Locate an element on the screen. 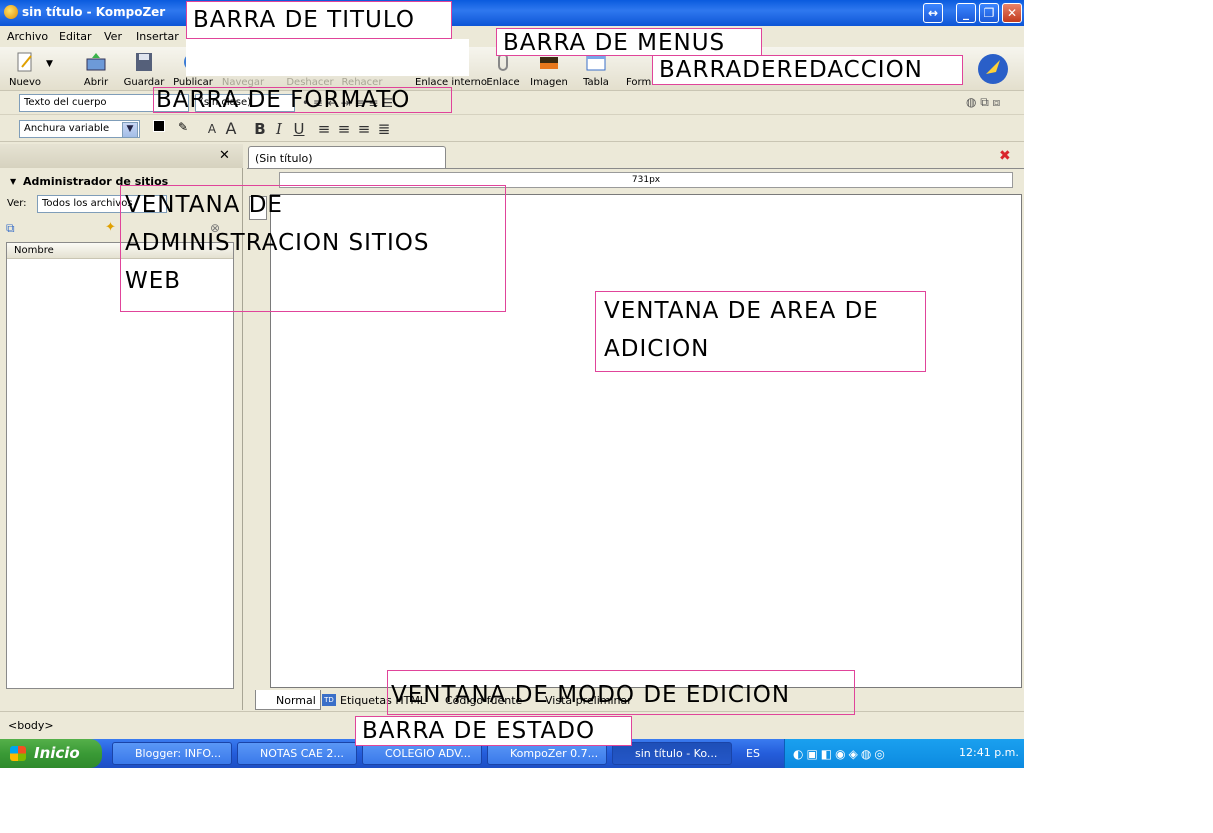 The height and width of the screenshot is (833, 1213). new-button: Nuevo is located at coordinates (25, 69).